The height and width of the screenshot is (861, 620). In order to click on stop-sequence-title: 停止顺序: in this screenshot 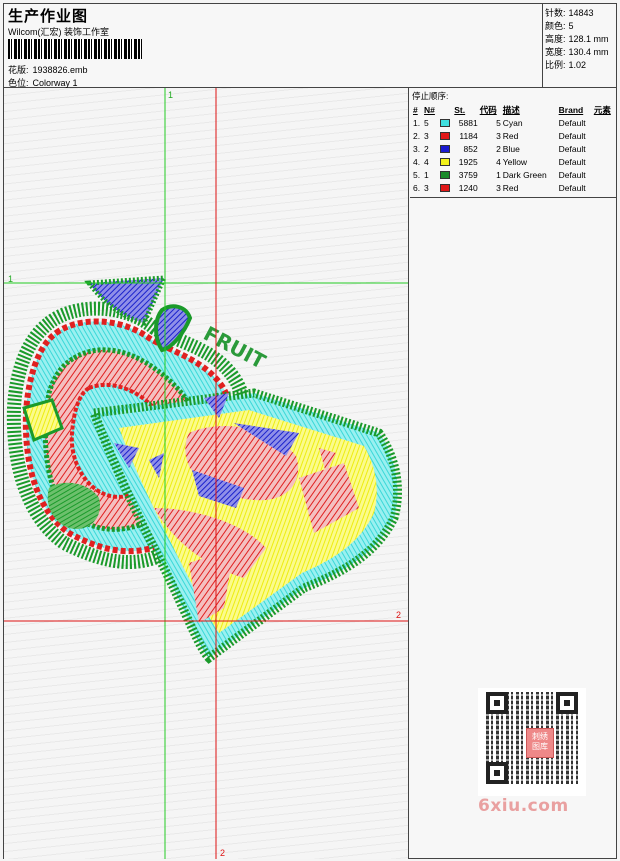, I will do `click(430, 96)`.